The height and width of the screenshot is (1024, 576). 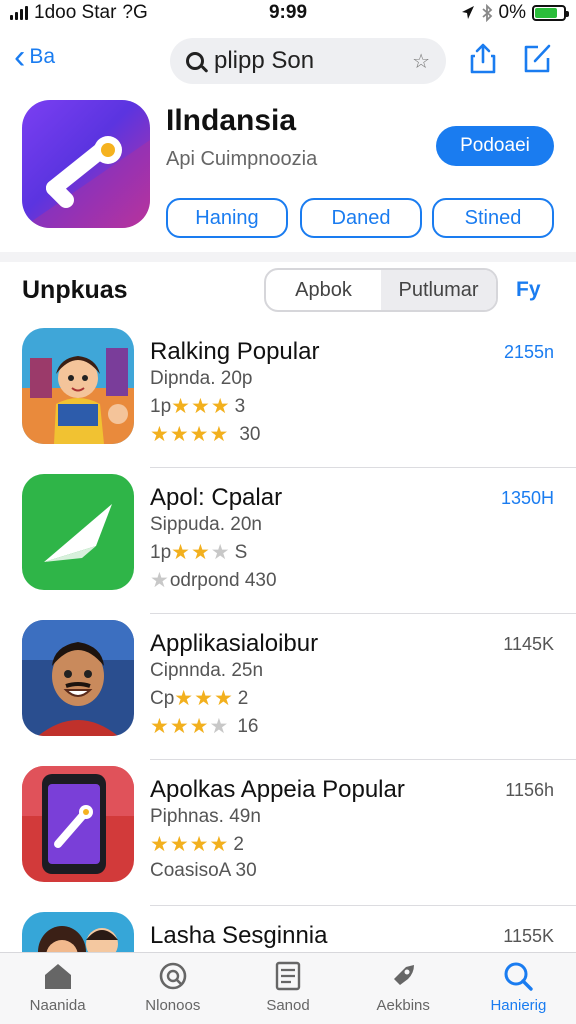 I want to click on chevron-left-icon: ‹, so click(x=20, y=57).